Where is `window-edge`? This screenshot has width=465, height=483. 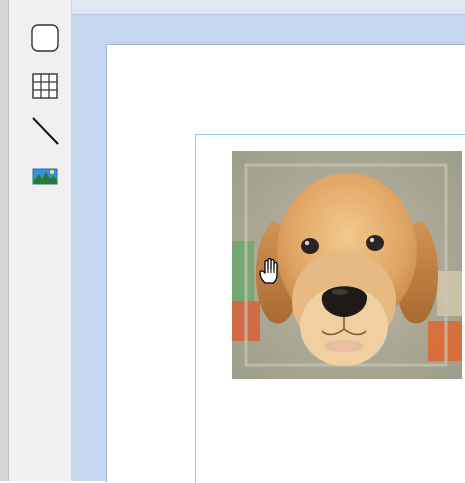
window-edge is located at coordinates (4, 240).